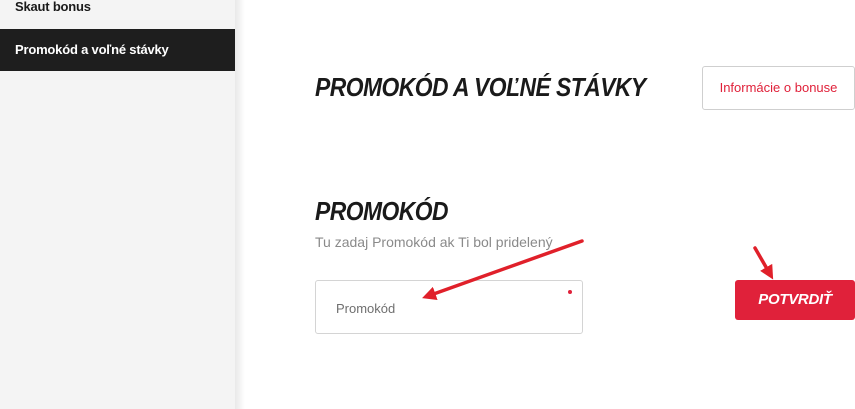  What do you see at coordinates (778, 88) in the screenshot?
I see `bonus-info-button: Informácie o bonuse` at bounding box center [778, 88].